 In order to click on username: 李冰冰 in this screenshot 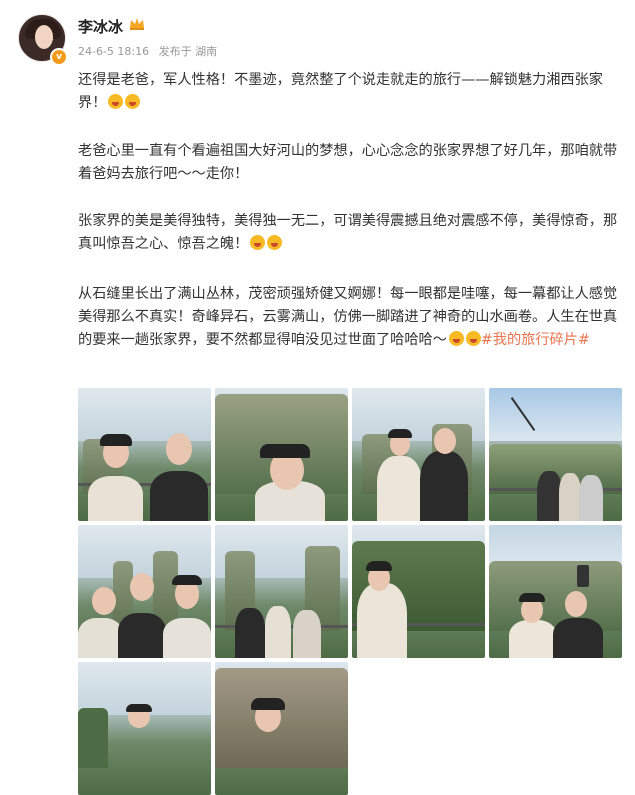, I will do `click(100, 26)`.